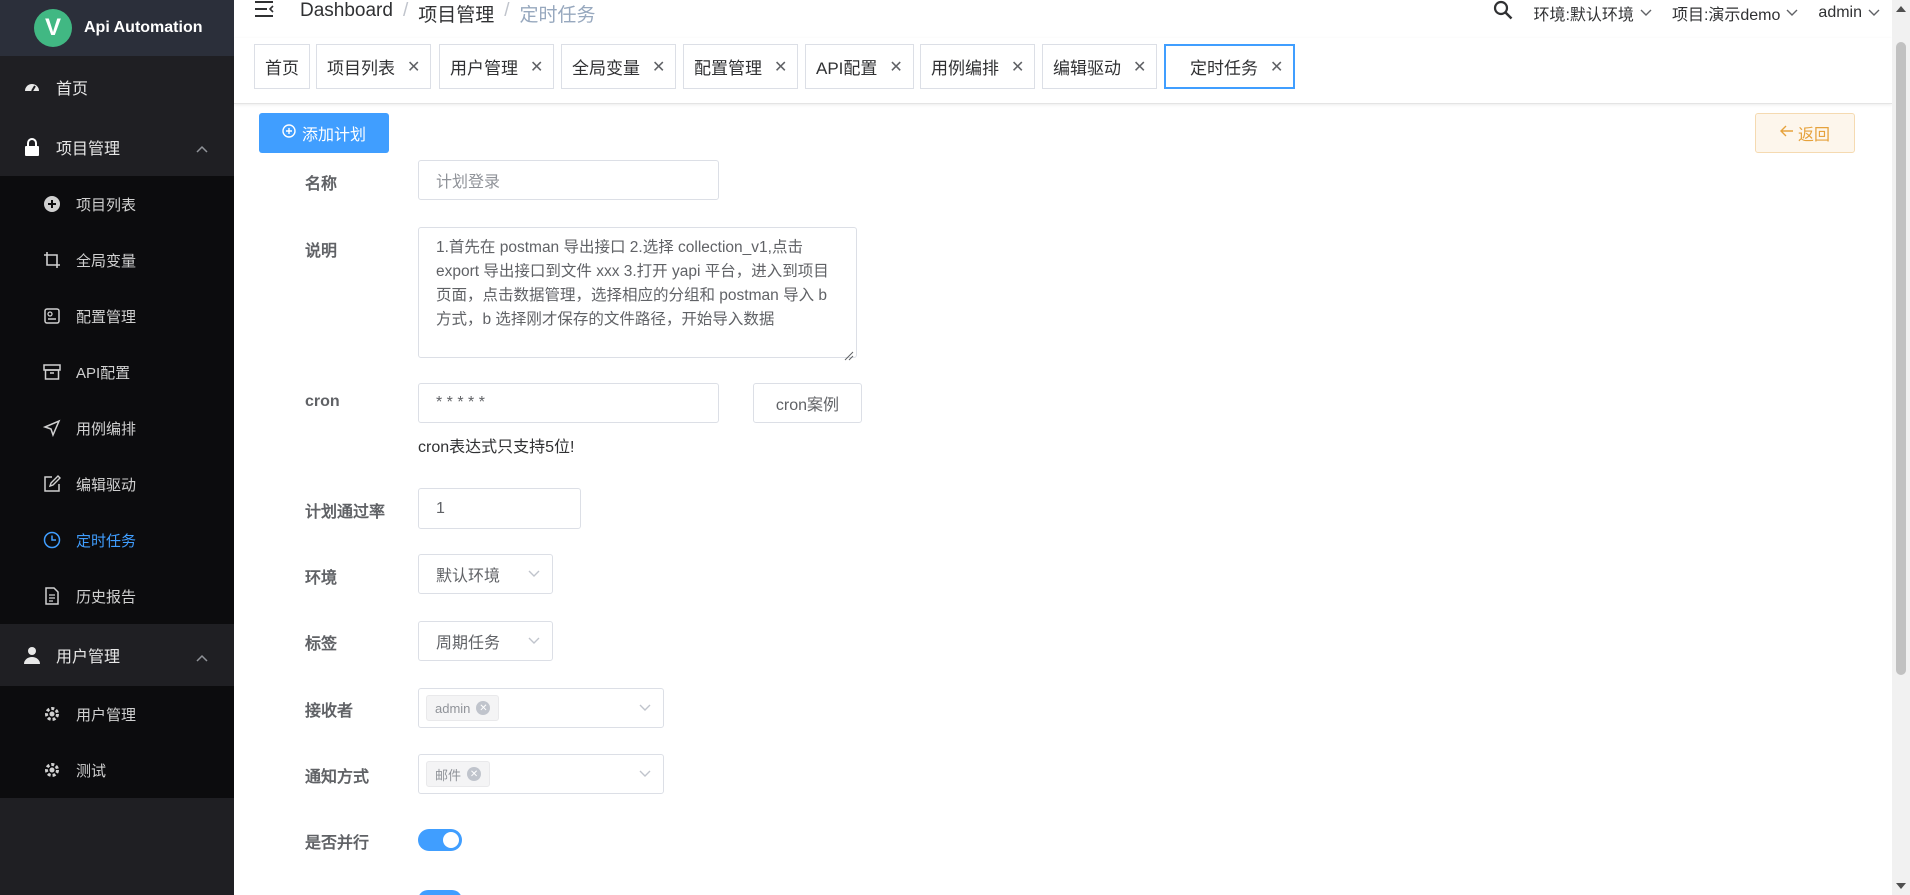 This screenshot has width=1910, height=895. Describe the element at coordinates (1813, 135) in the screenshot. I see `back-label: 返回` at that location.